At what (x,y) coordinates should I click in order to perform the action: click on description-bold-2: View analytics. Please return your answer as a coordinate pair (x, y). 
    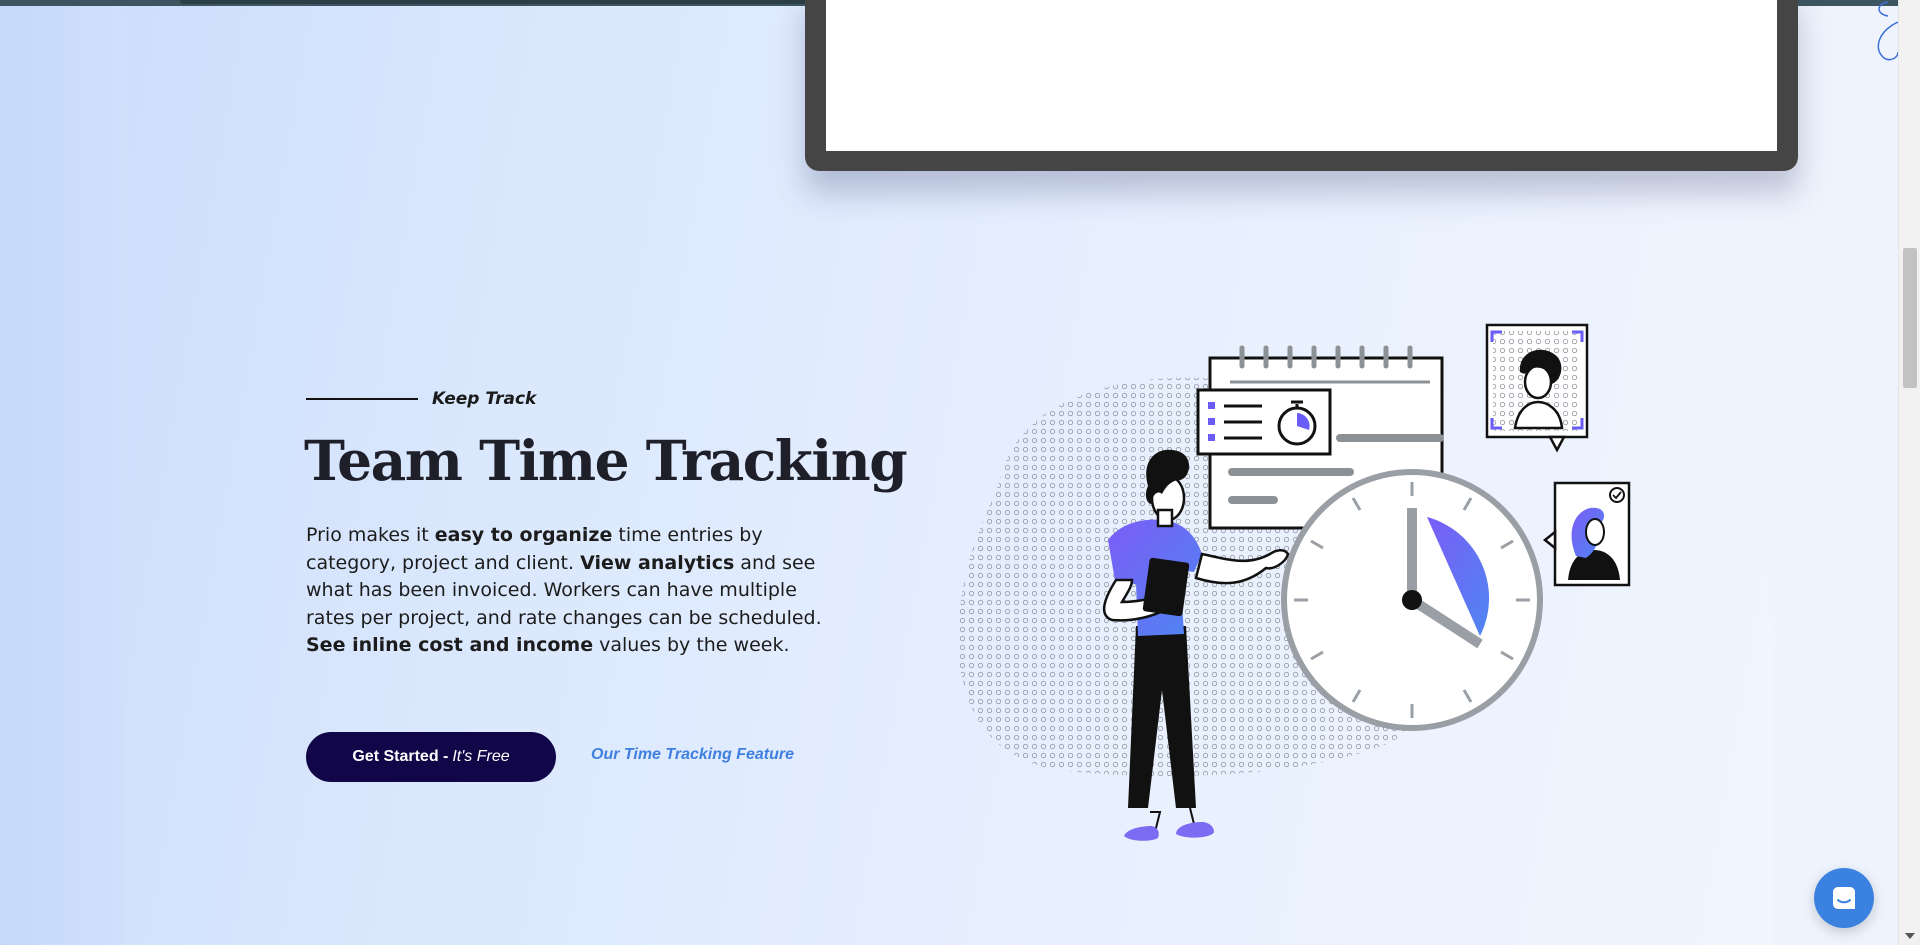
    Looking at the image, I should click on (657, 562).